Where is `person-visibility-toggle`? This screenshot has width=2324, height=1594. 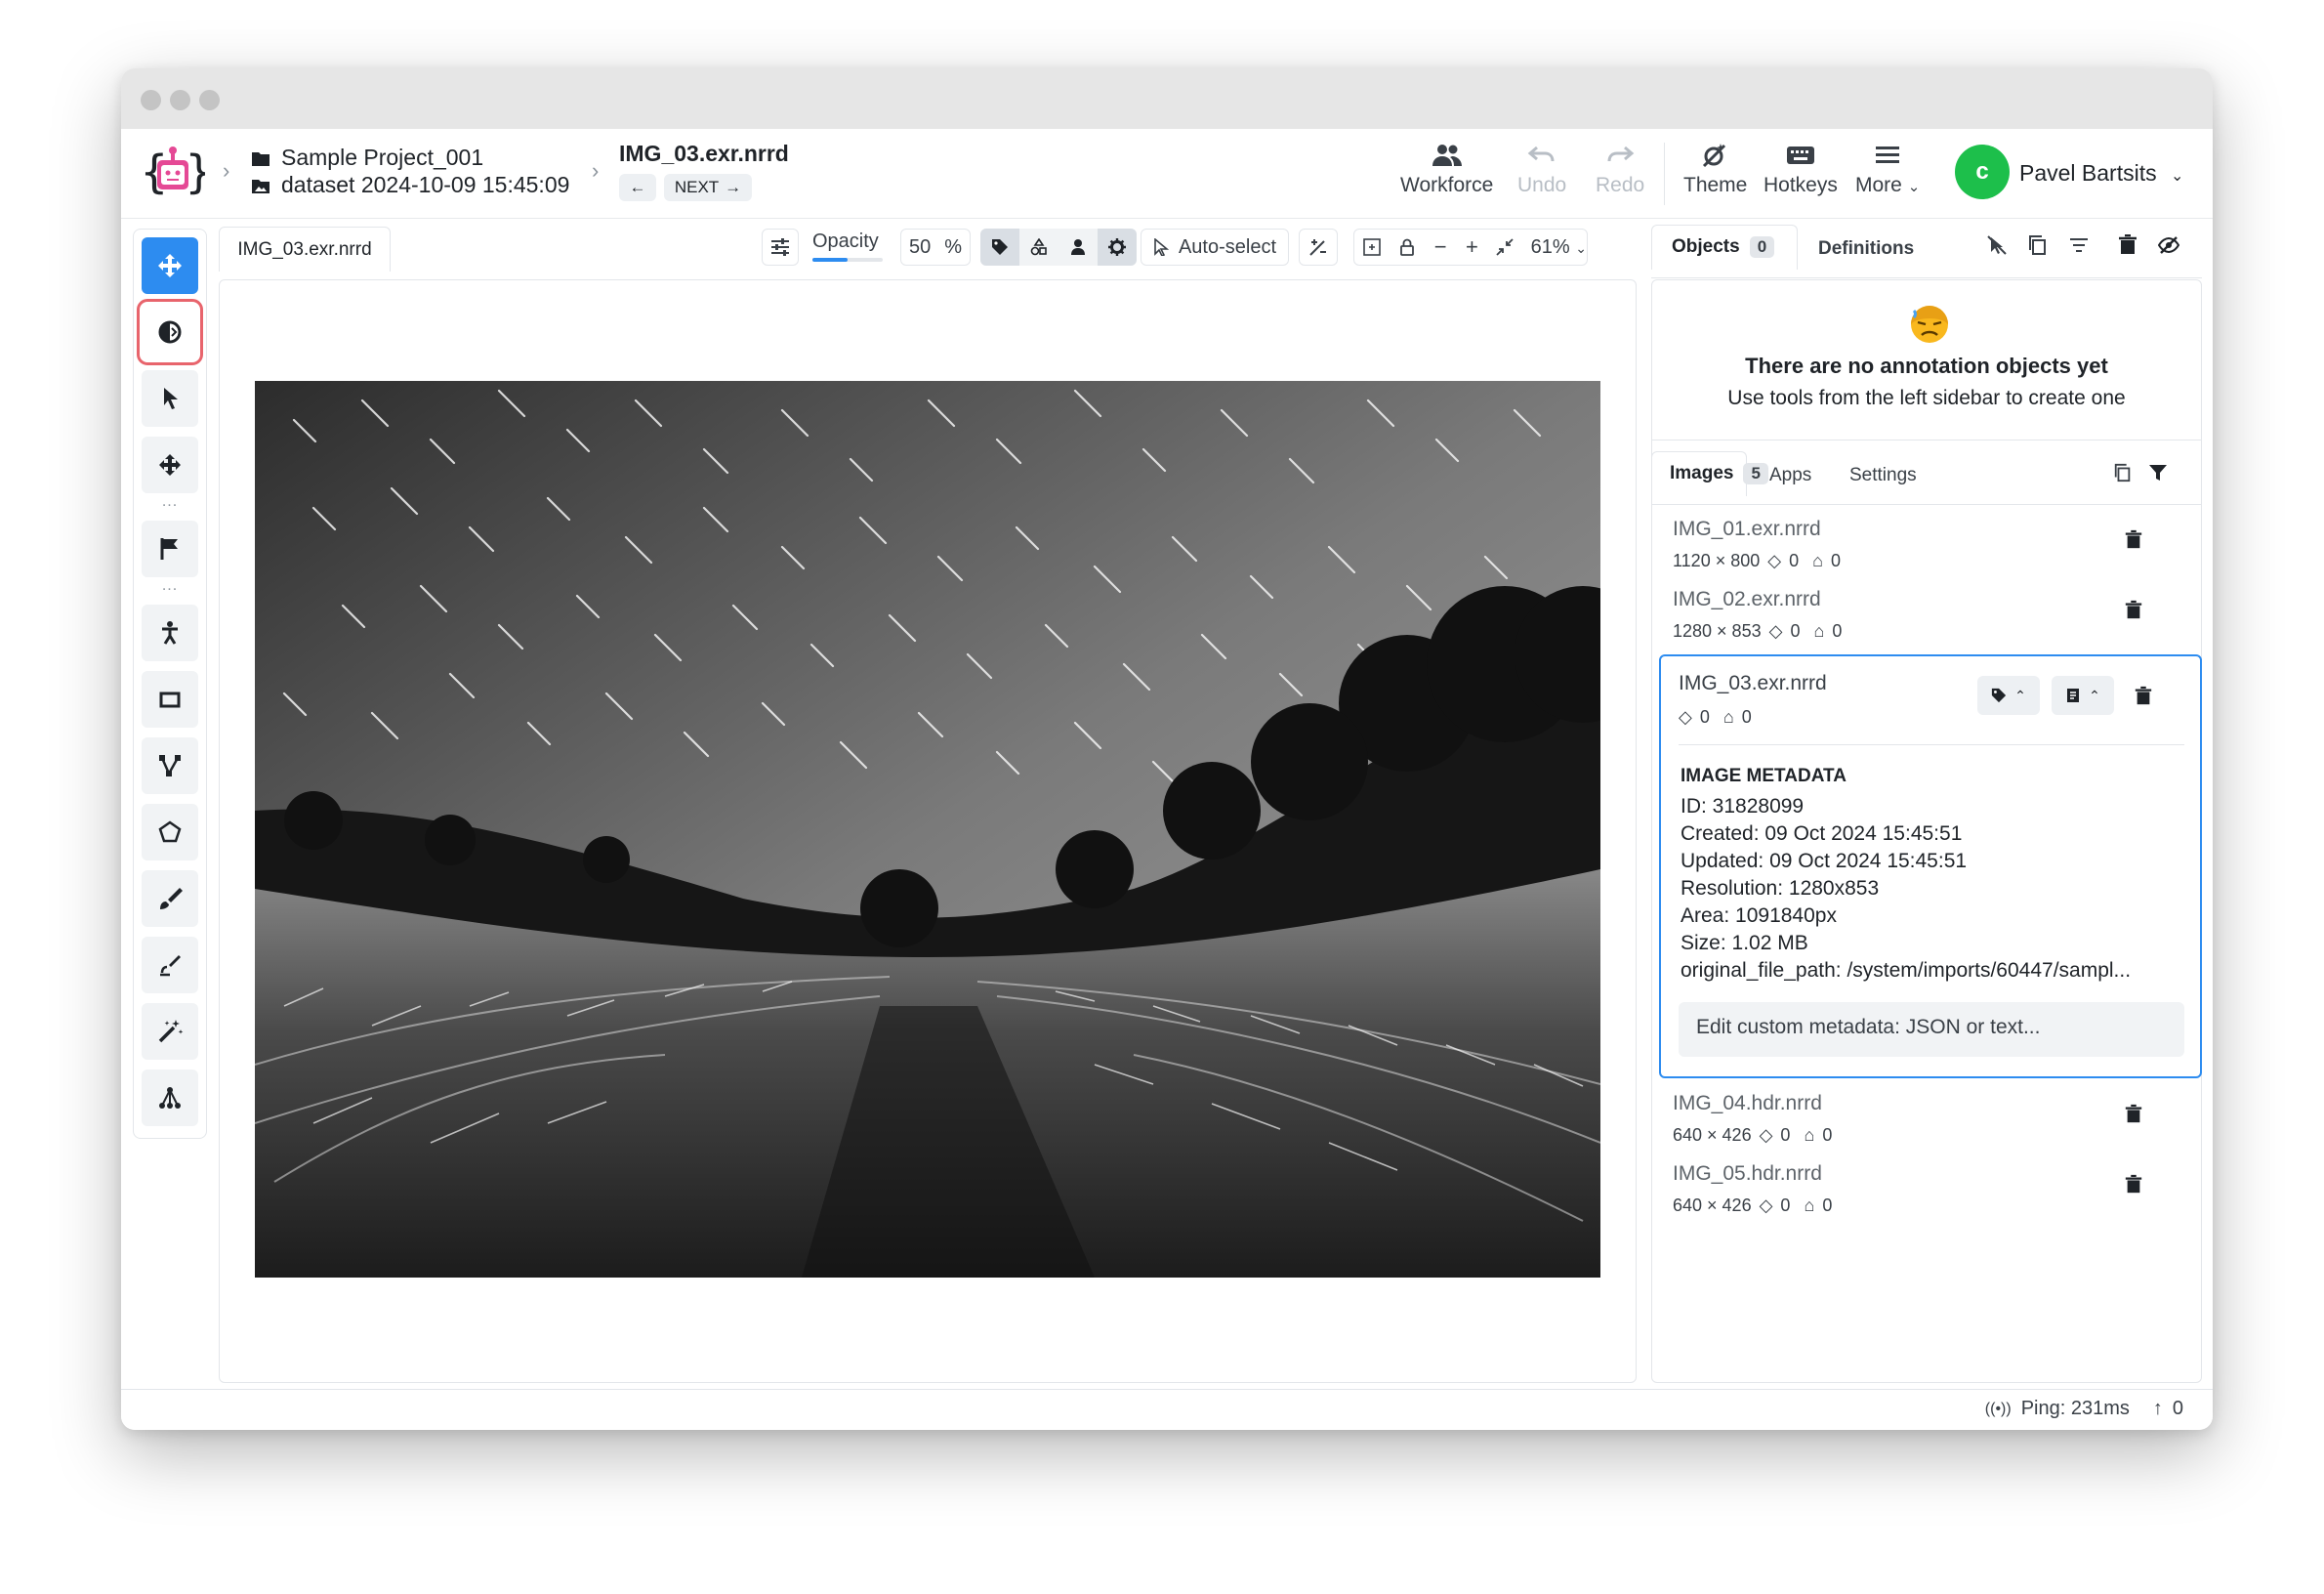 person-visibility-toggle is located at coordinates (1078, 247).